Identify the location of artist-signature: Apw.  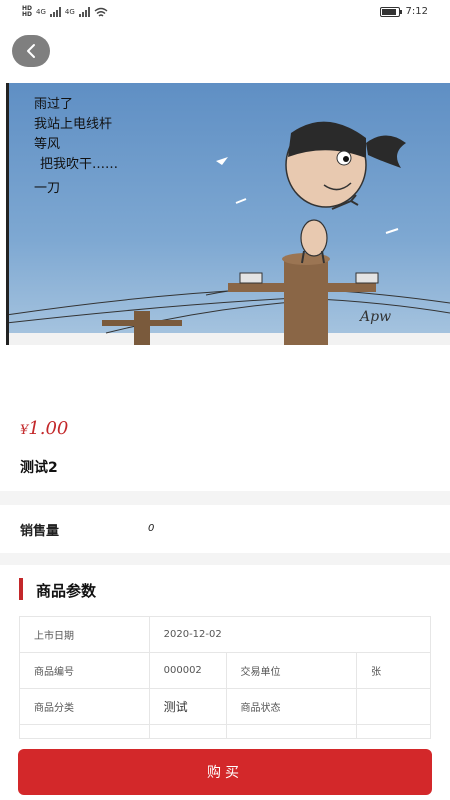
(374, 317).